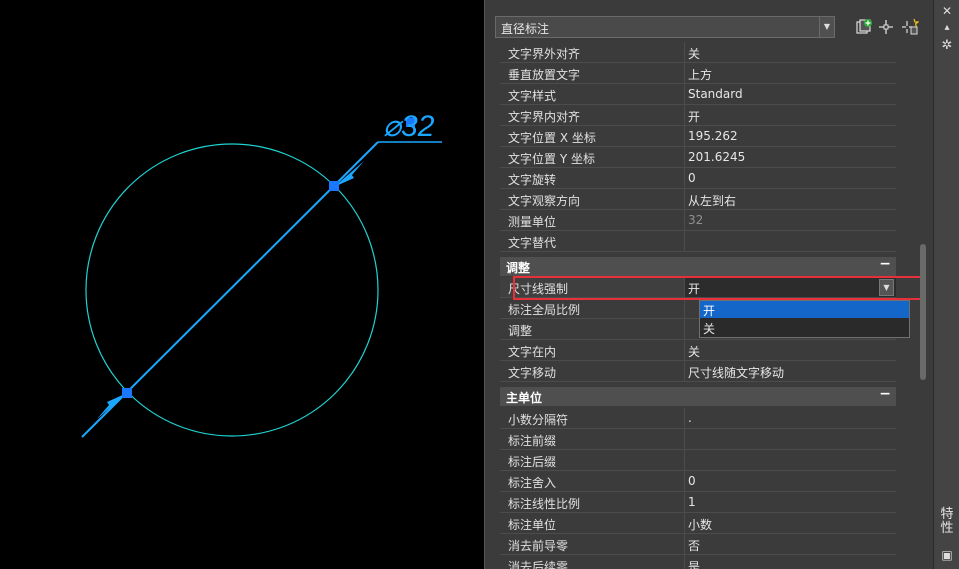 This screenshot has width=959, height=569. What do you see at coordinates (706, 544) in the screenshot?
I see `property-row: 消去前导零 否` at bounding box center [706, 544].